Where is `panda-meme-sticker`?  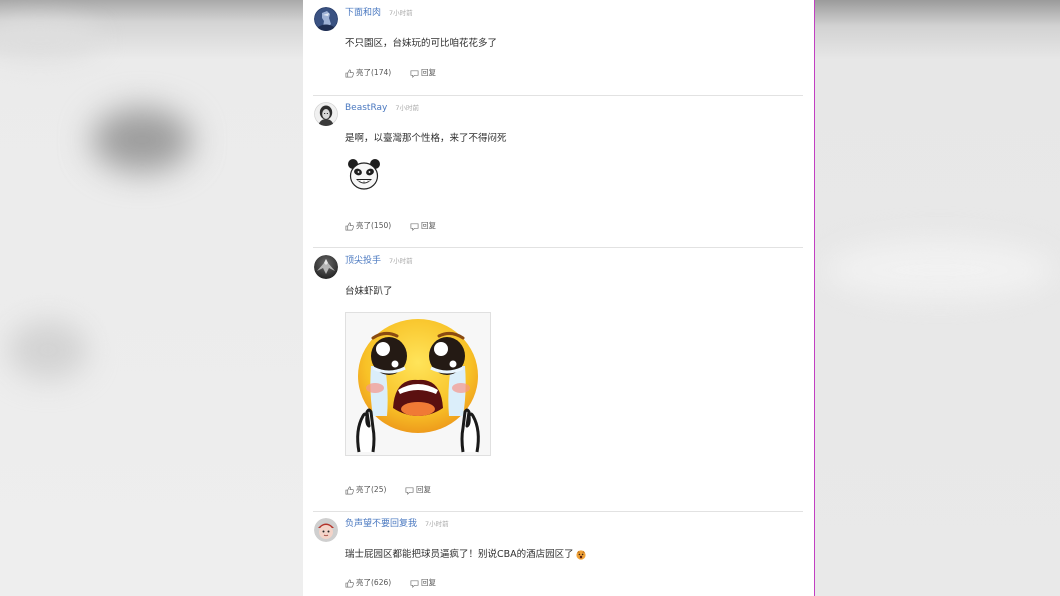
panda-meme-sticker is located at coordinates (364, 174).